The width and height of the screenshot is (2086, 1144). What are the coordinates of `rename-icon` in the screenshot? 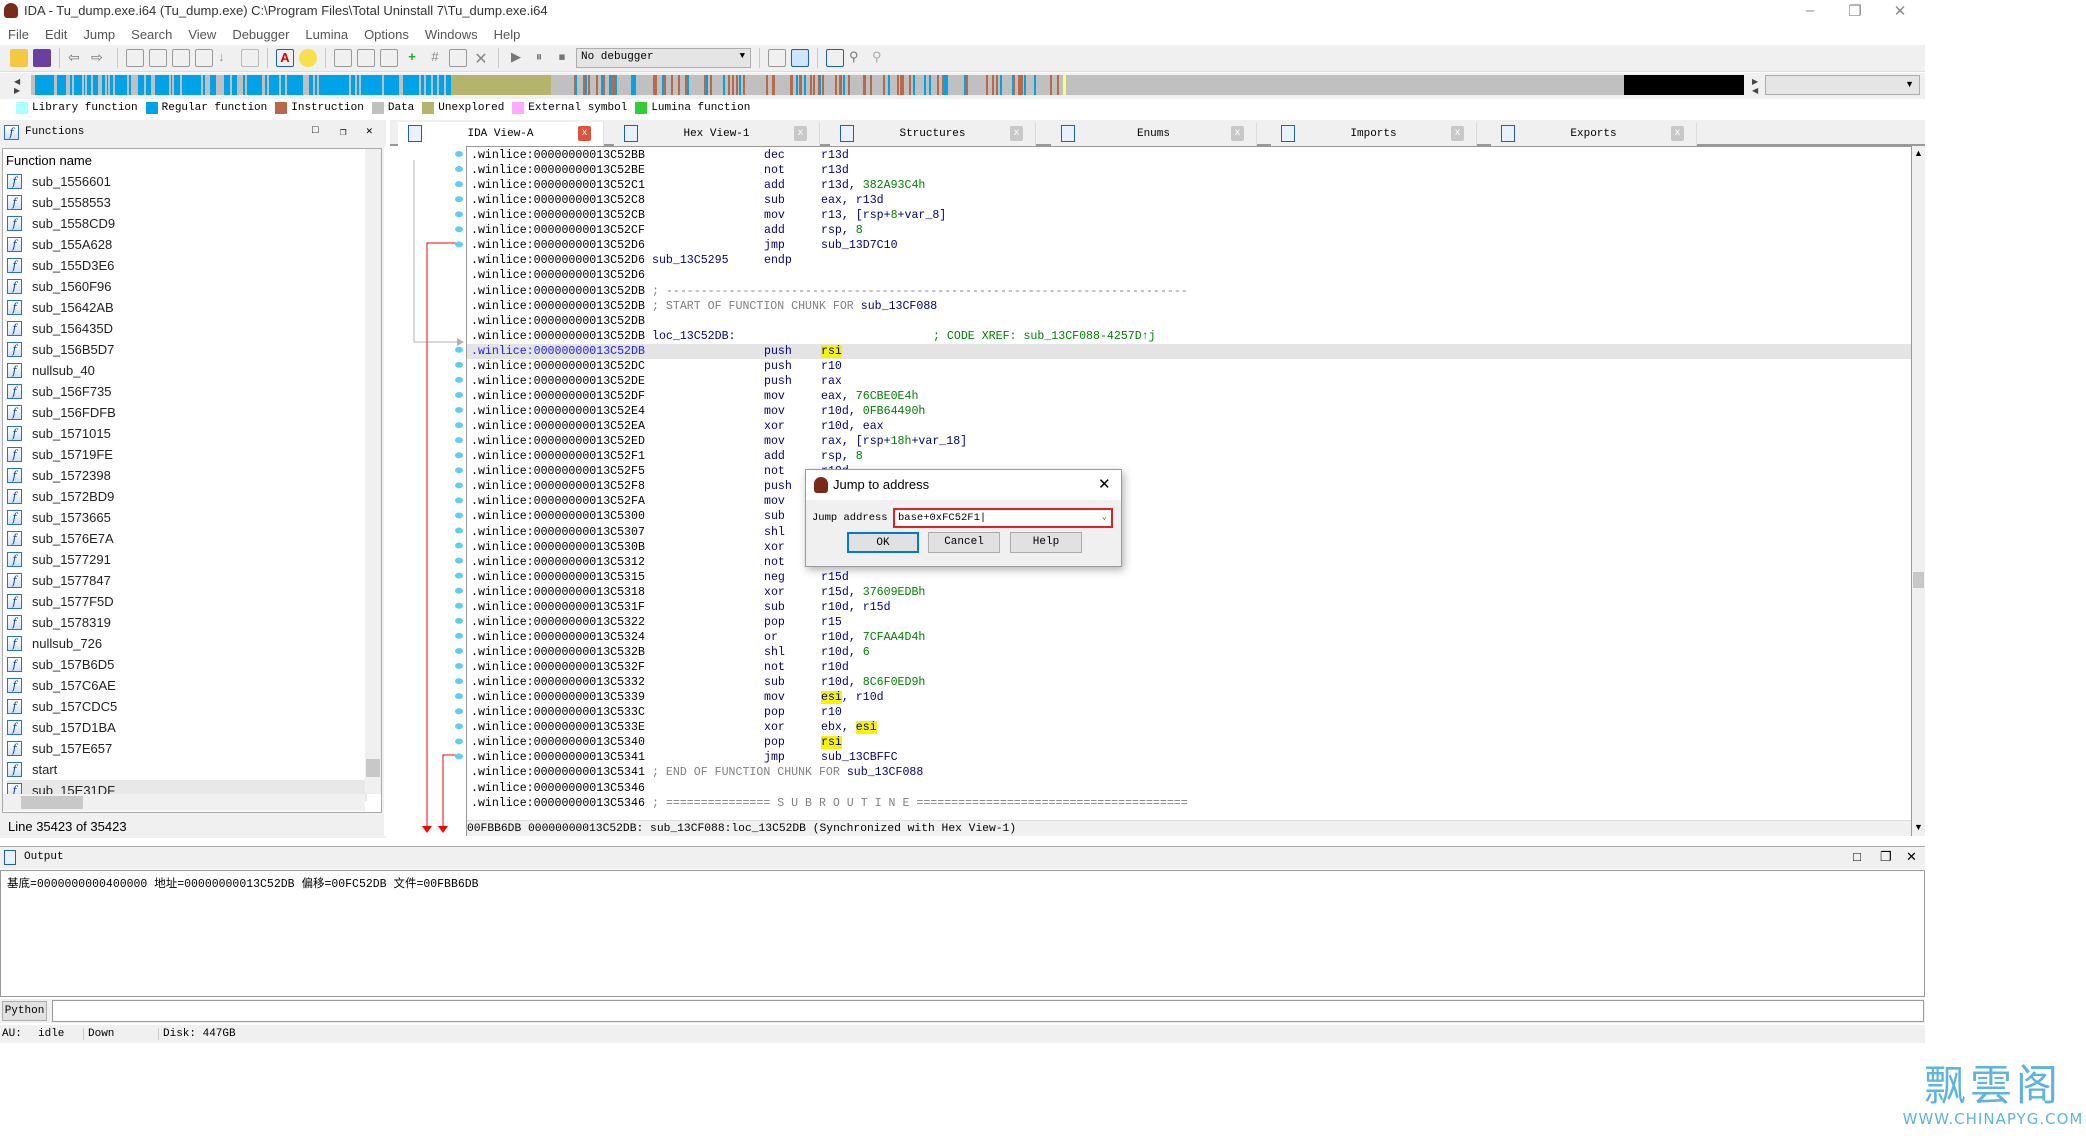 It's located at (458, 58).